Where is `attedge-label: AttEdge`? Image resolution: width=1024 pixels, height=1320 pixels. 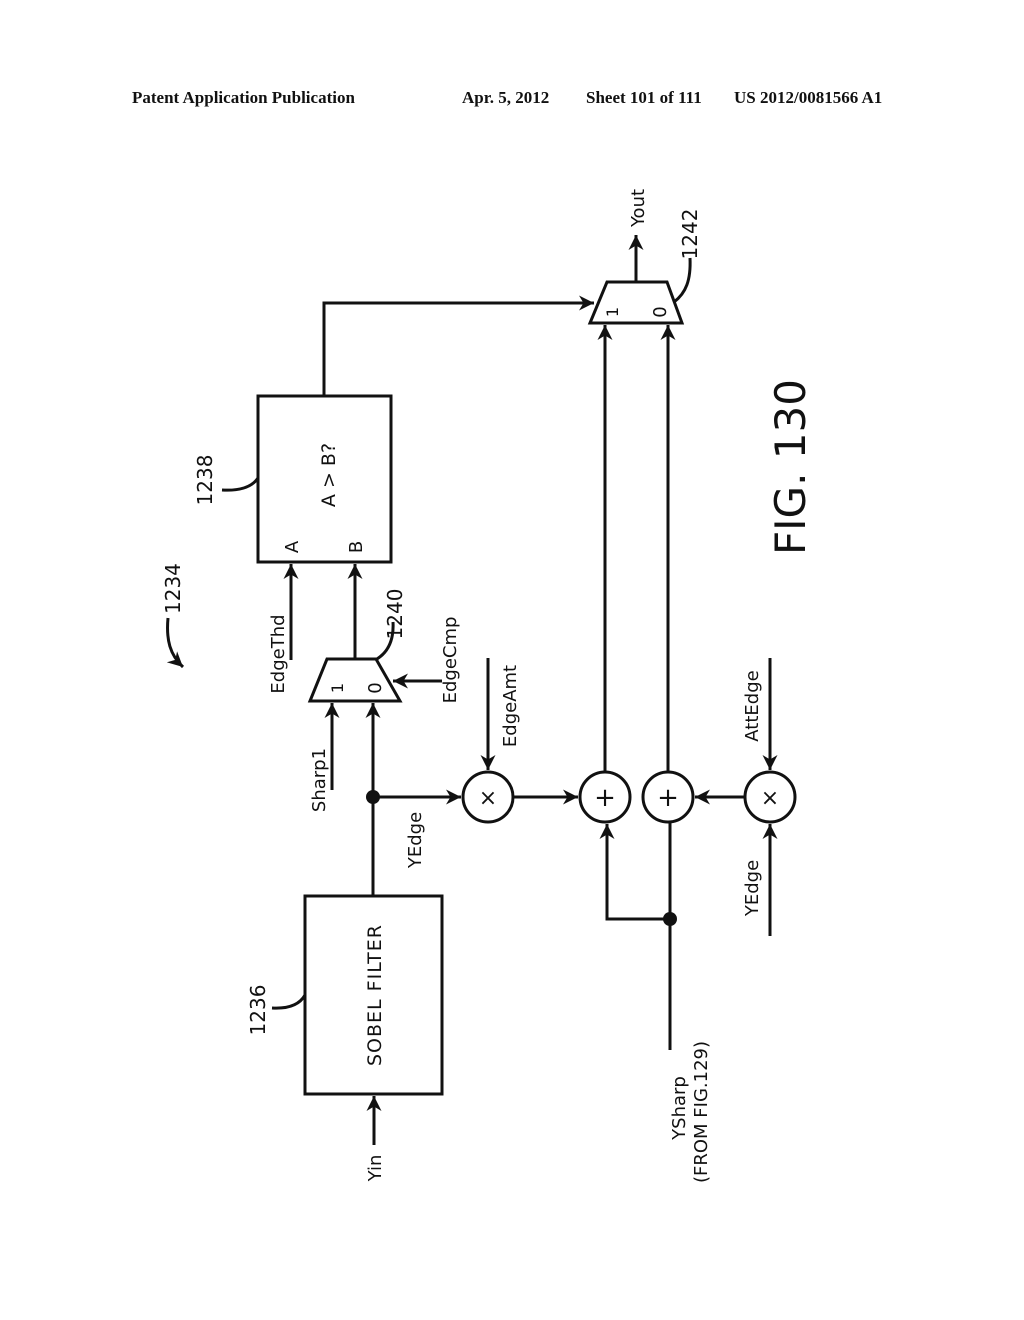
attedge-label: AttEdge is located at coordinates (752, 705).